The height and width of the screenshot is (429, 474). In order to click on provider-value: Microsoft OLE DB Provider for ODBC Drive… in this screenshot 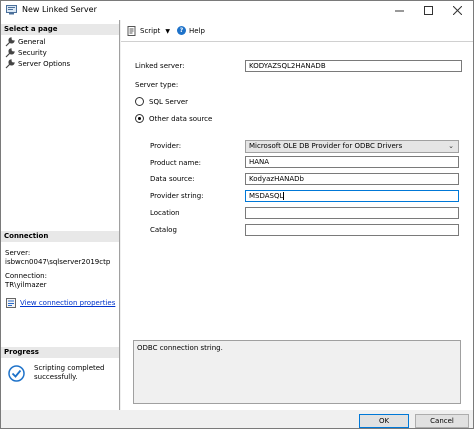, I will do `click(326, 146)`.